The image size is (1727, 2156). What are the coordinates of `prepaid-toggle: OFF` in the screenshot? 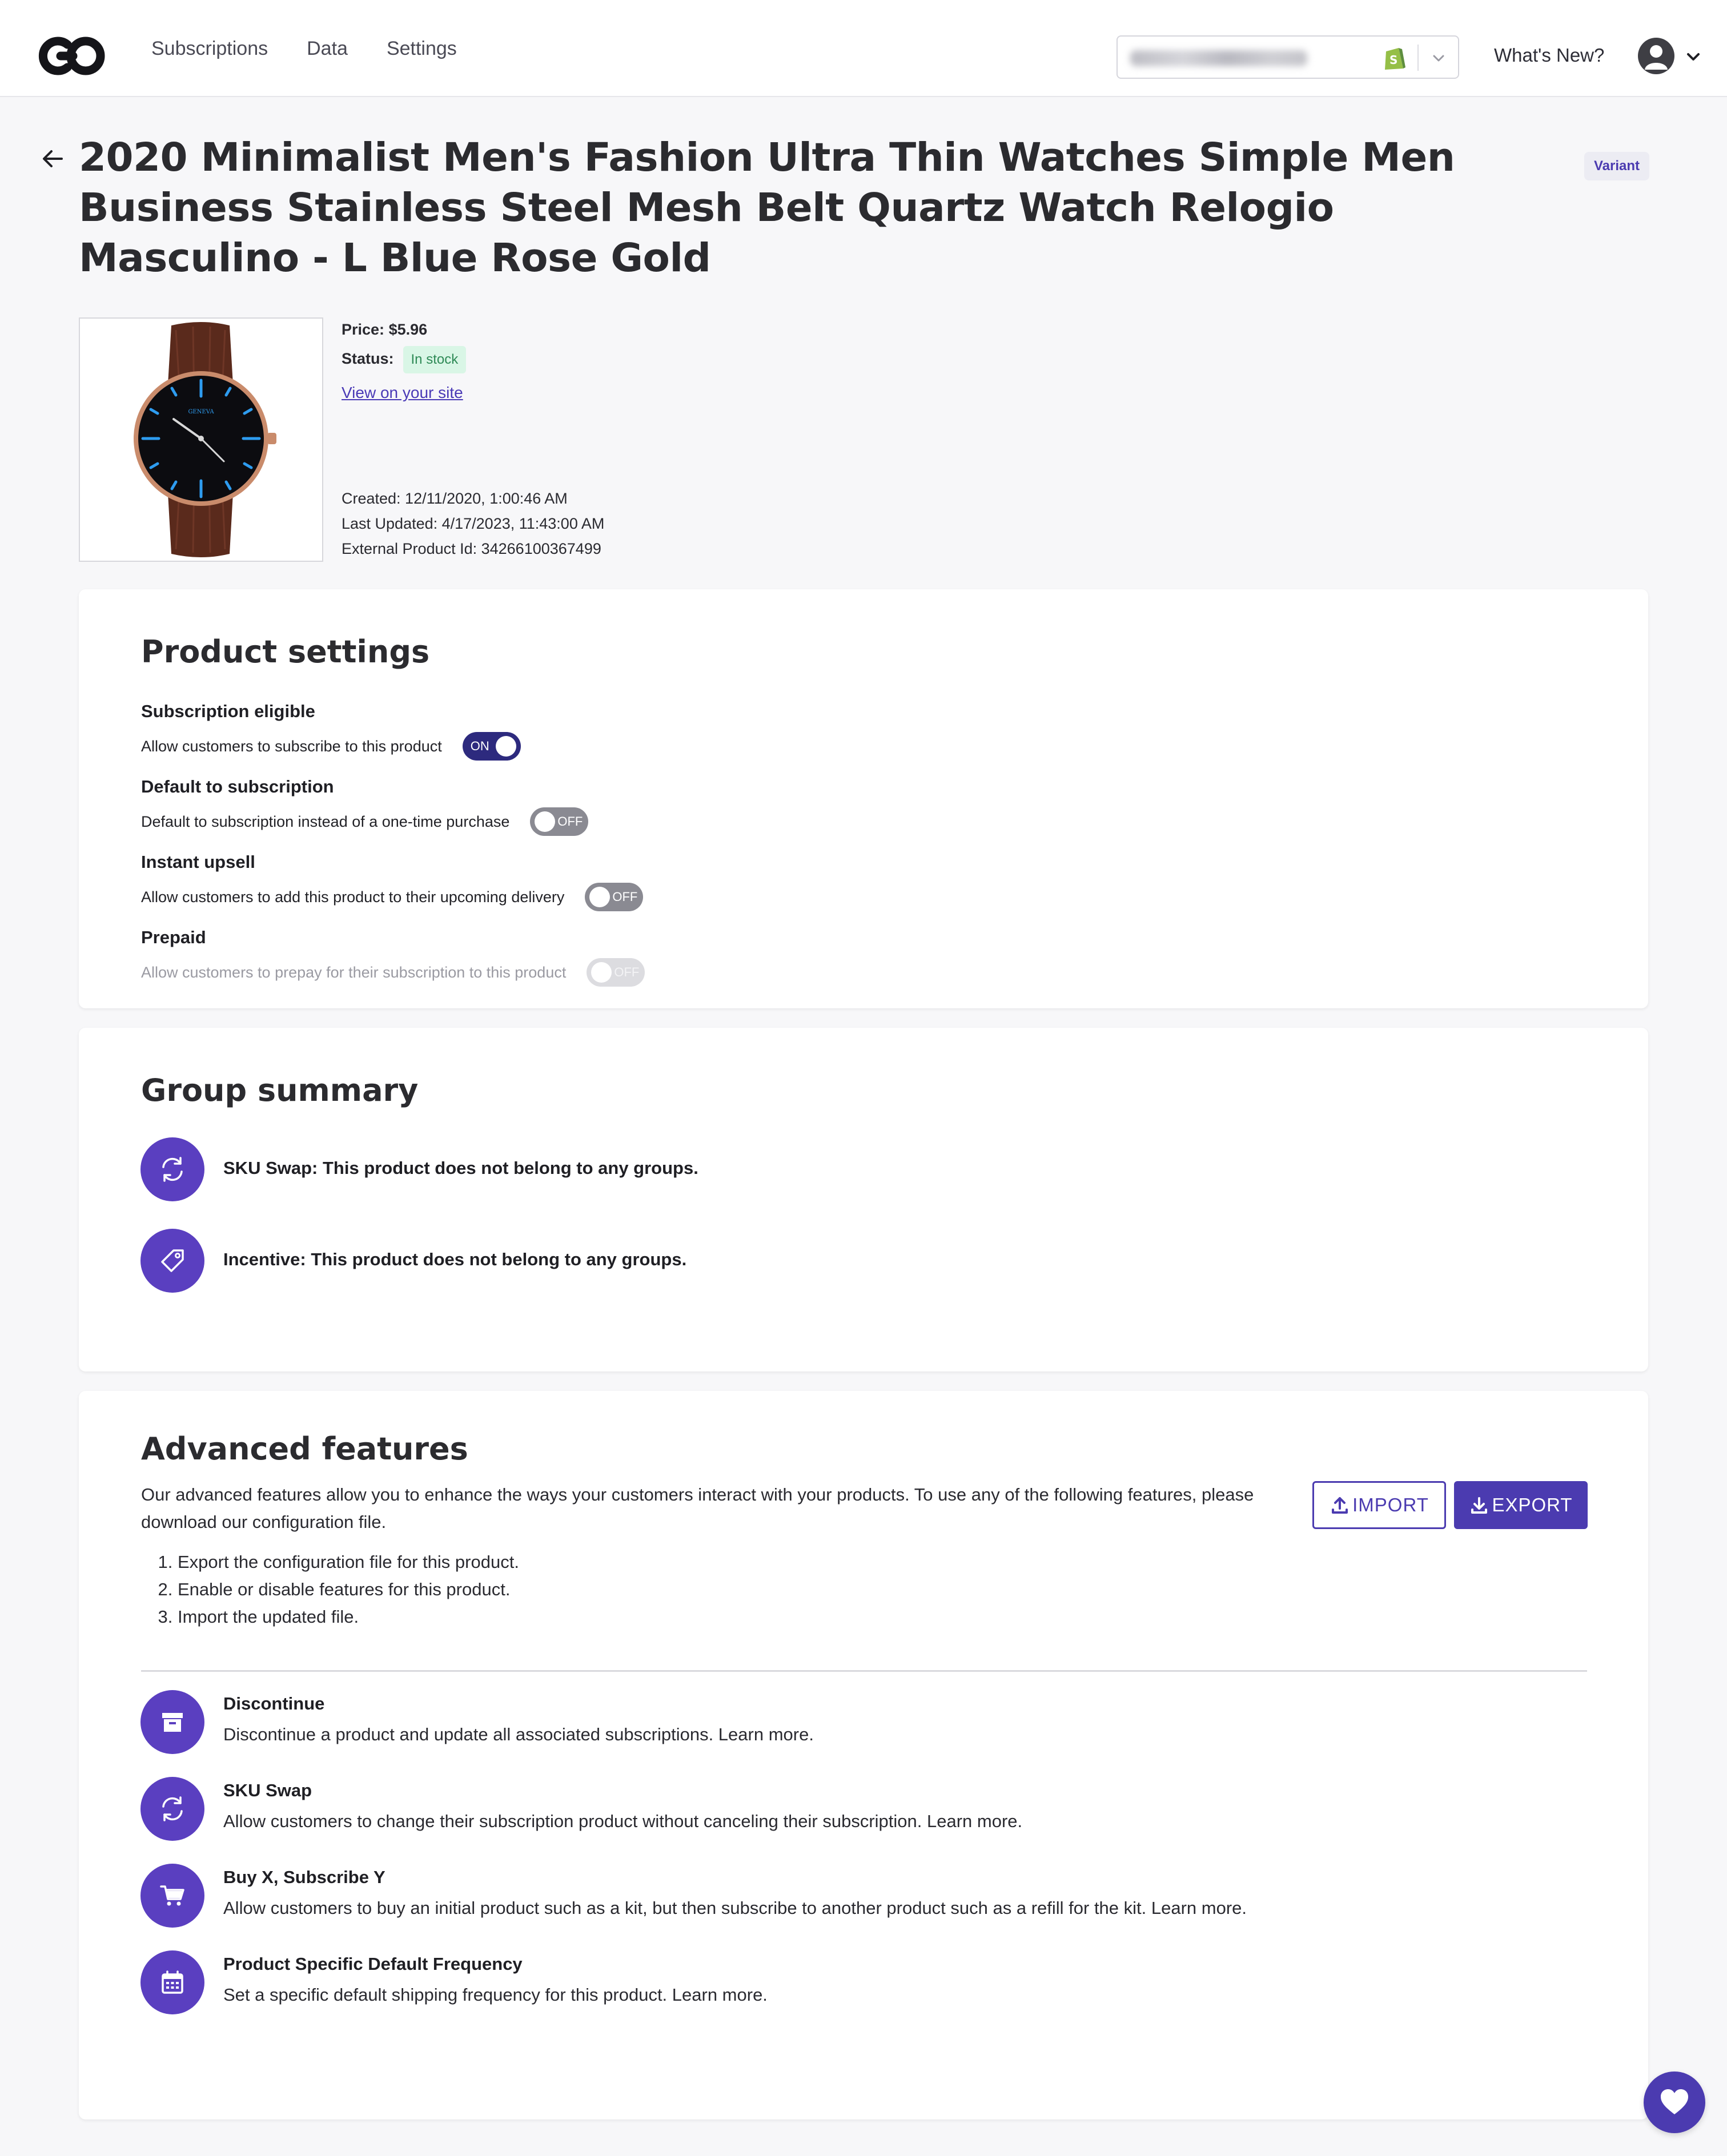 It's located at (616, 973).